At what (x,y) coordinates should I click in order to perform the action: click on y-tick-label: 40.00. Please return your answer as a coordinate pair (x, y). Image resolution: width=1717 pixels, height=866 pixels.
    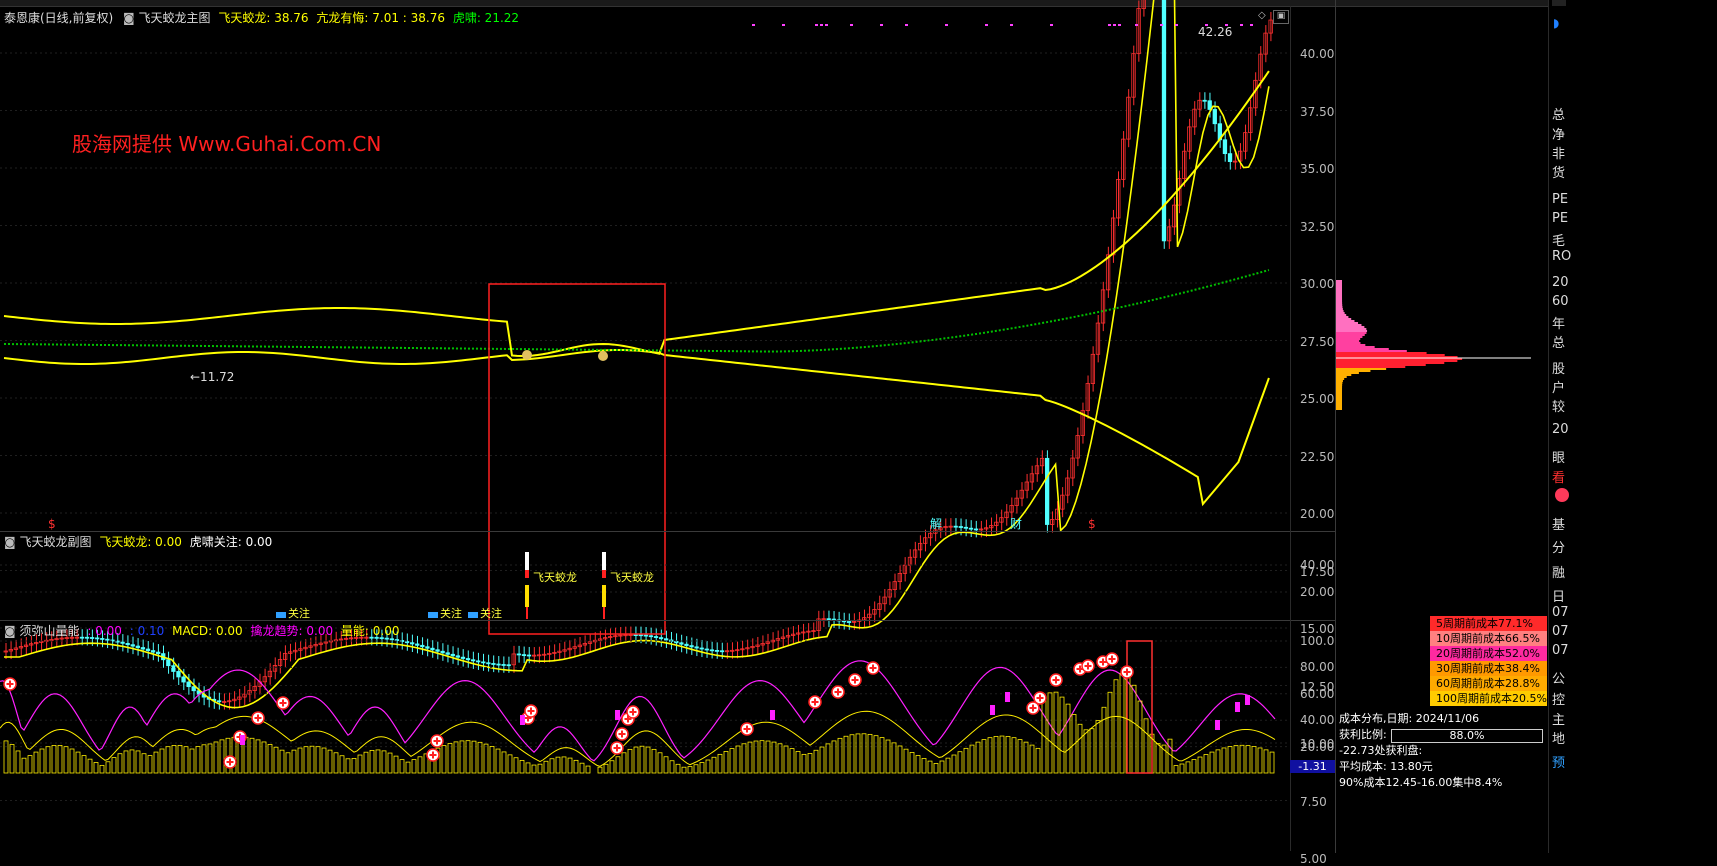
    Looking at the image, I should click on (1317, 54).